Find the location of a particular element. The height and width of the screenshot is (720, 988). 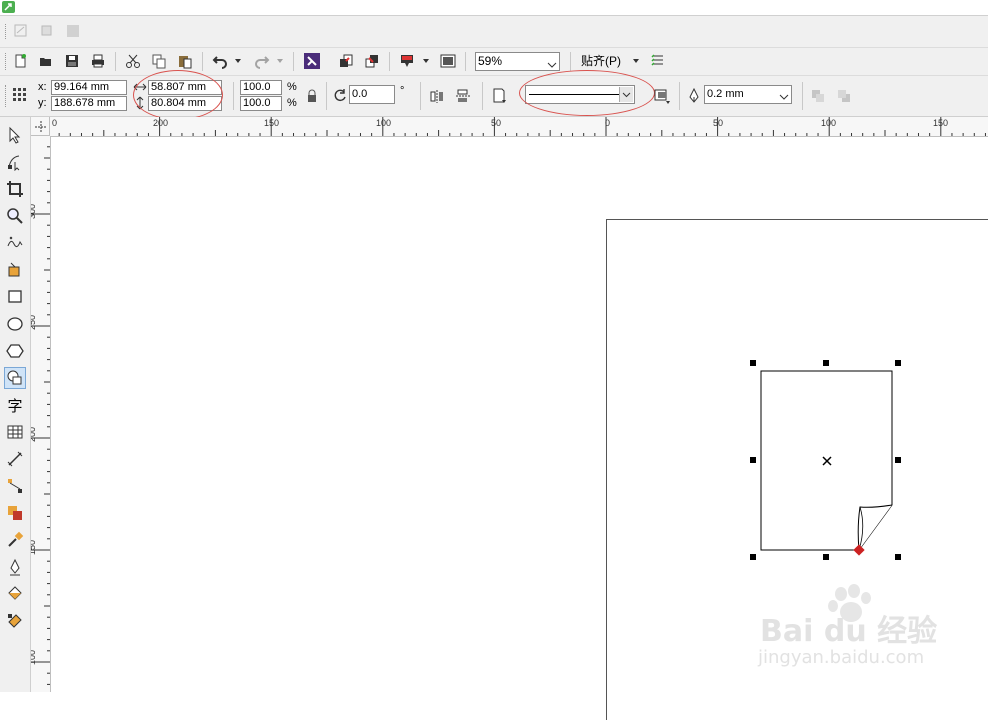

freehand-tool-icon is located at coordinates (15, 243).